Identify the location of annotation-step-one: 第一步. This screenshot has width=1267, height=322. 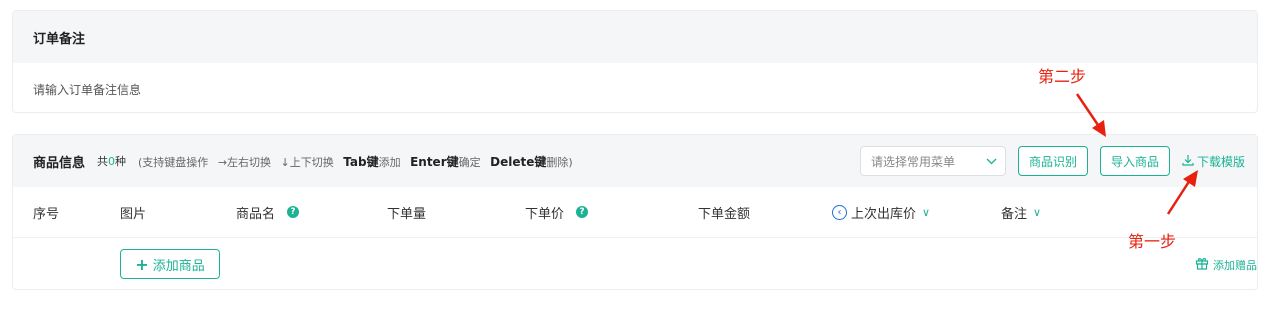
(1152, 241).